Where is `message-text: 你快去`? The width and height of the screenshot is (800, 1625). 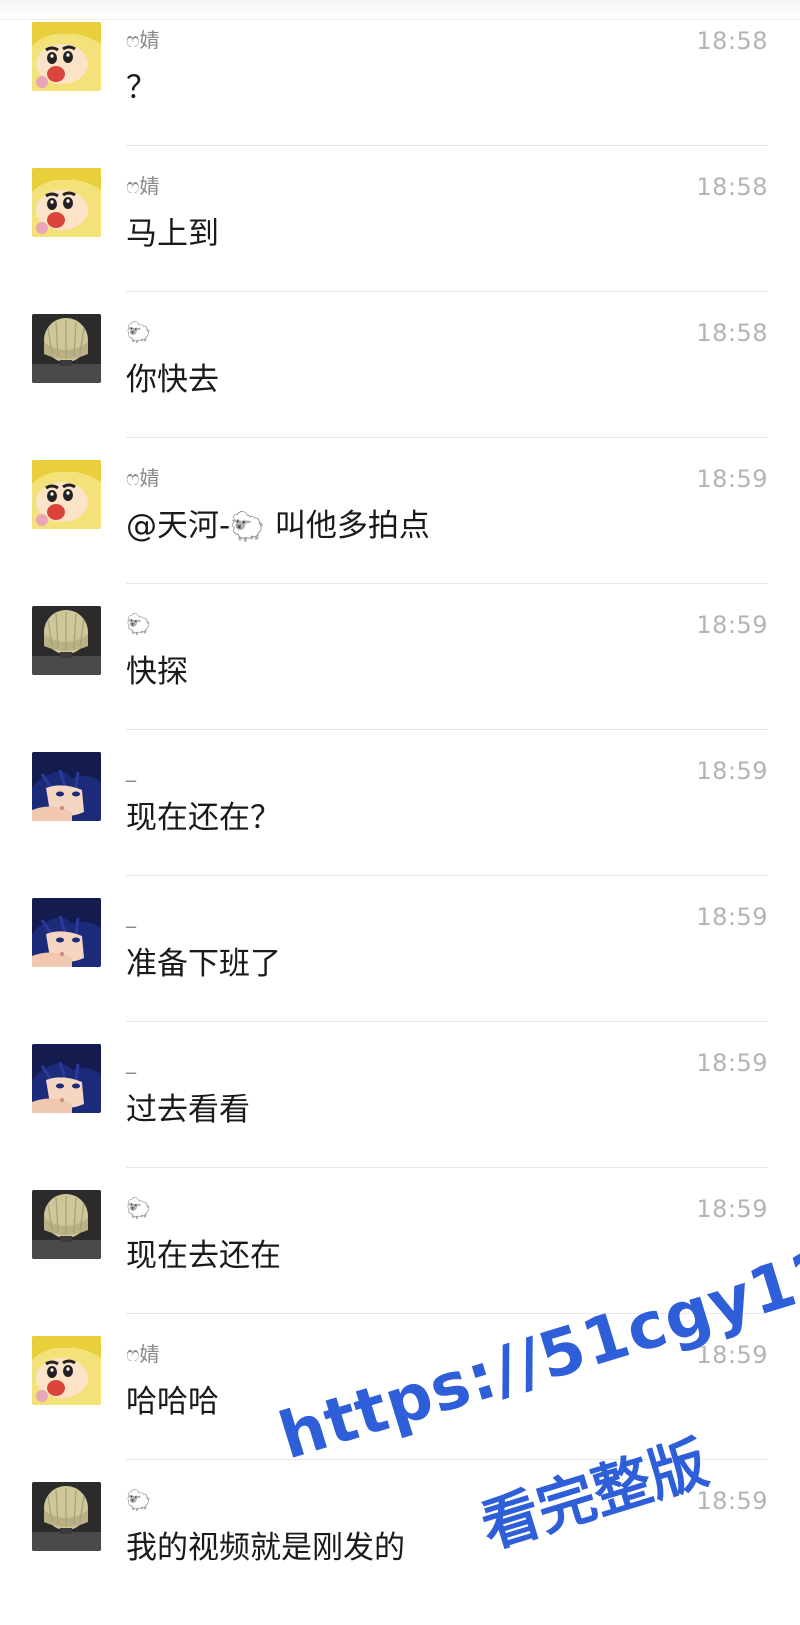
message-text: 你快去 is located at coordinates (172, 380).